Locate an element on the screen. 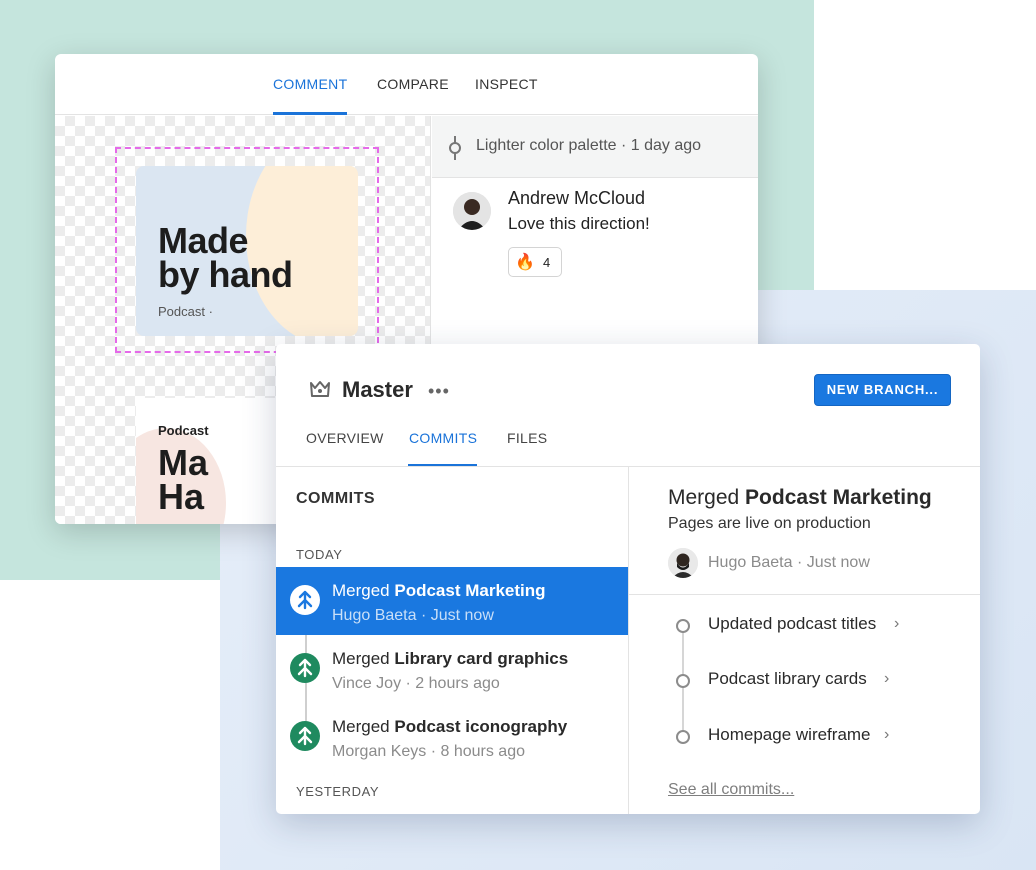 The width and height of the screenshot is (1036, 870). card-title-line1: Made is located at coordinates (203, 240).